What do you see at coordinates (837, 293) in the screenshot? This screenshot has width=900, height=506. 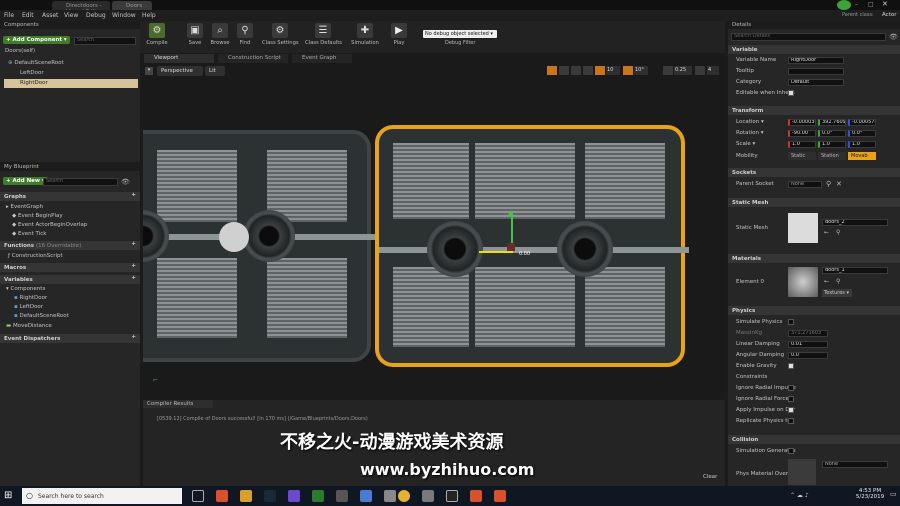 I see `textures-dropdown: Textures ▾` at bounding box center [837, 293].